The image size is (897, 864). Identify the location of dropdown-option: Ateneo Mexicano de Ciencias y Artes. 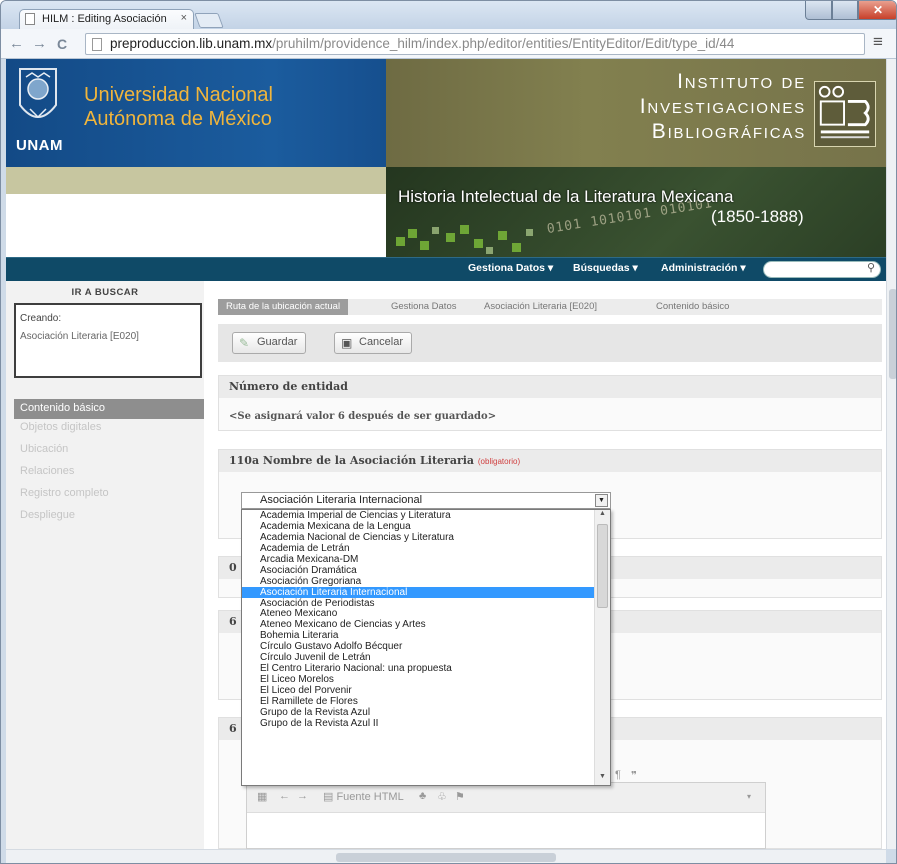
(419, 624).